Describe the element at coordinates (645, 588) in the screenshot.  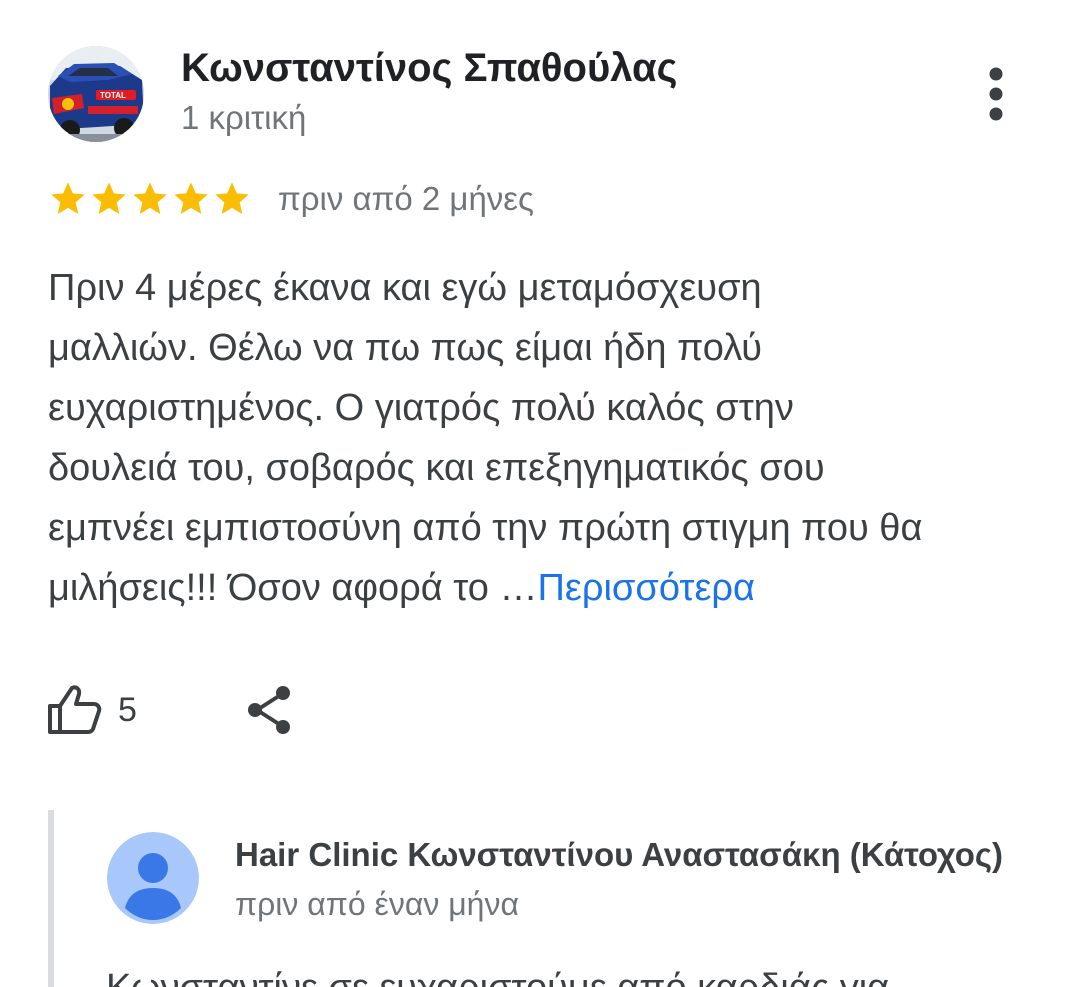
I see `read-more-link: Περισσότερα` at that location.